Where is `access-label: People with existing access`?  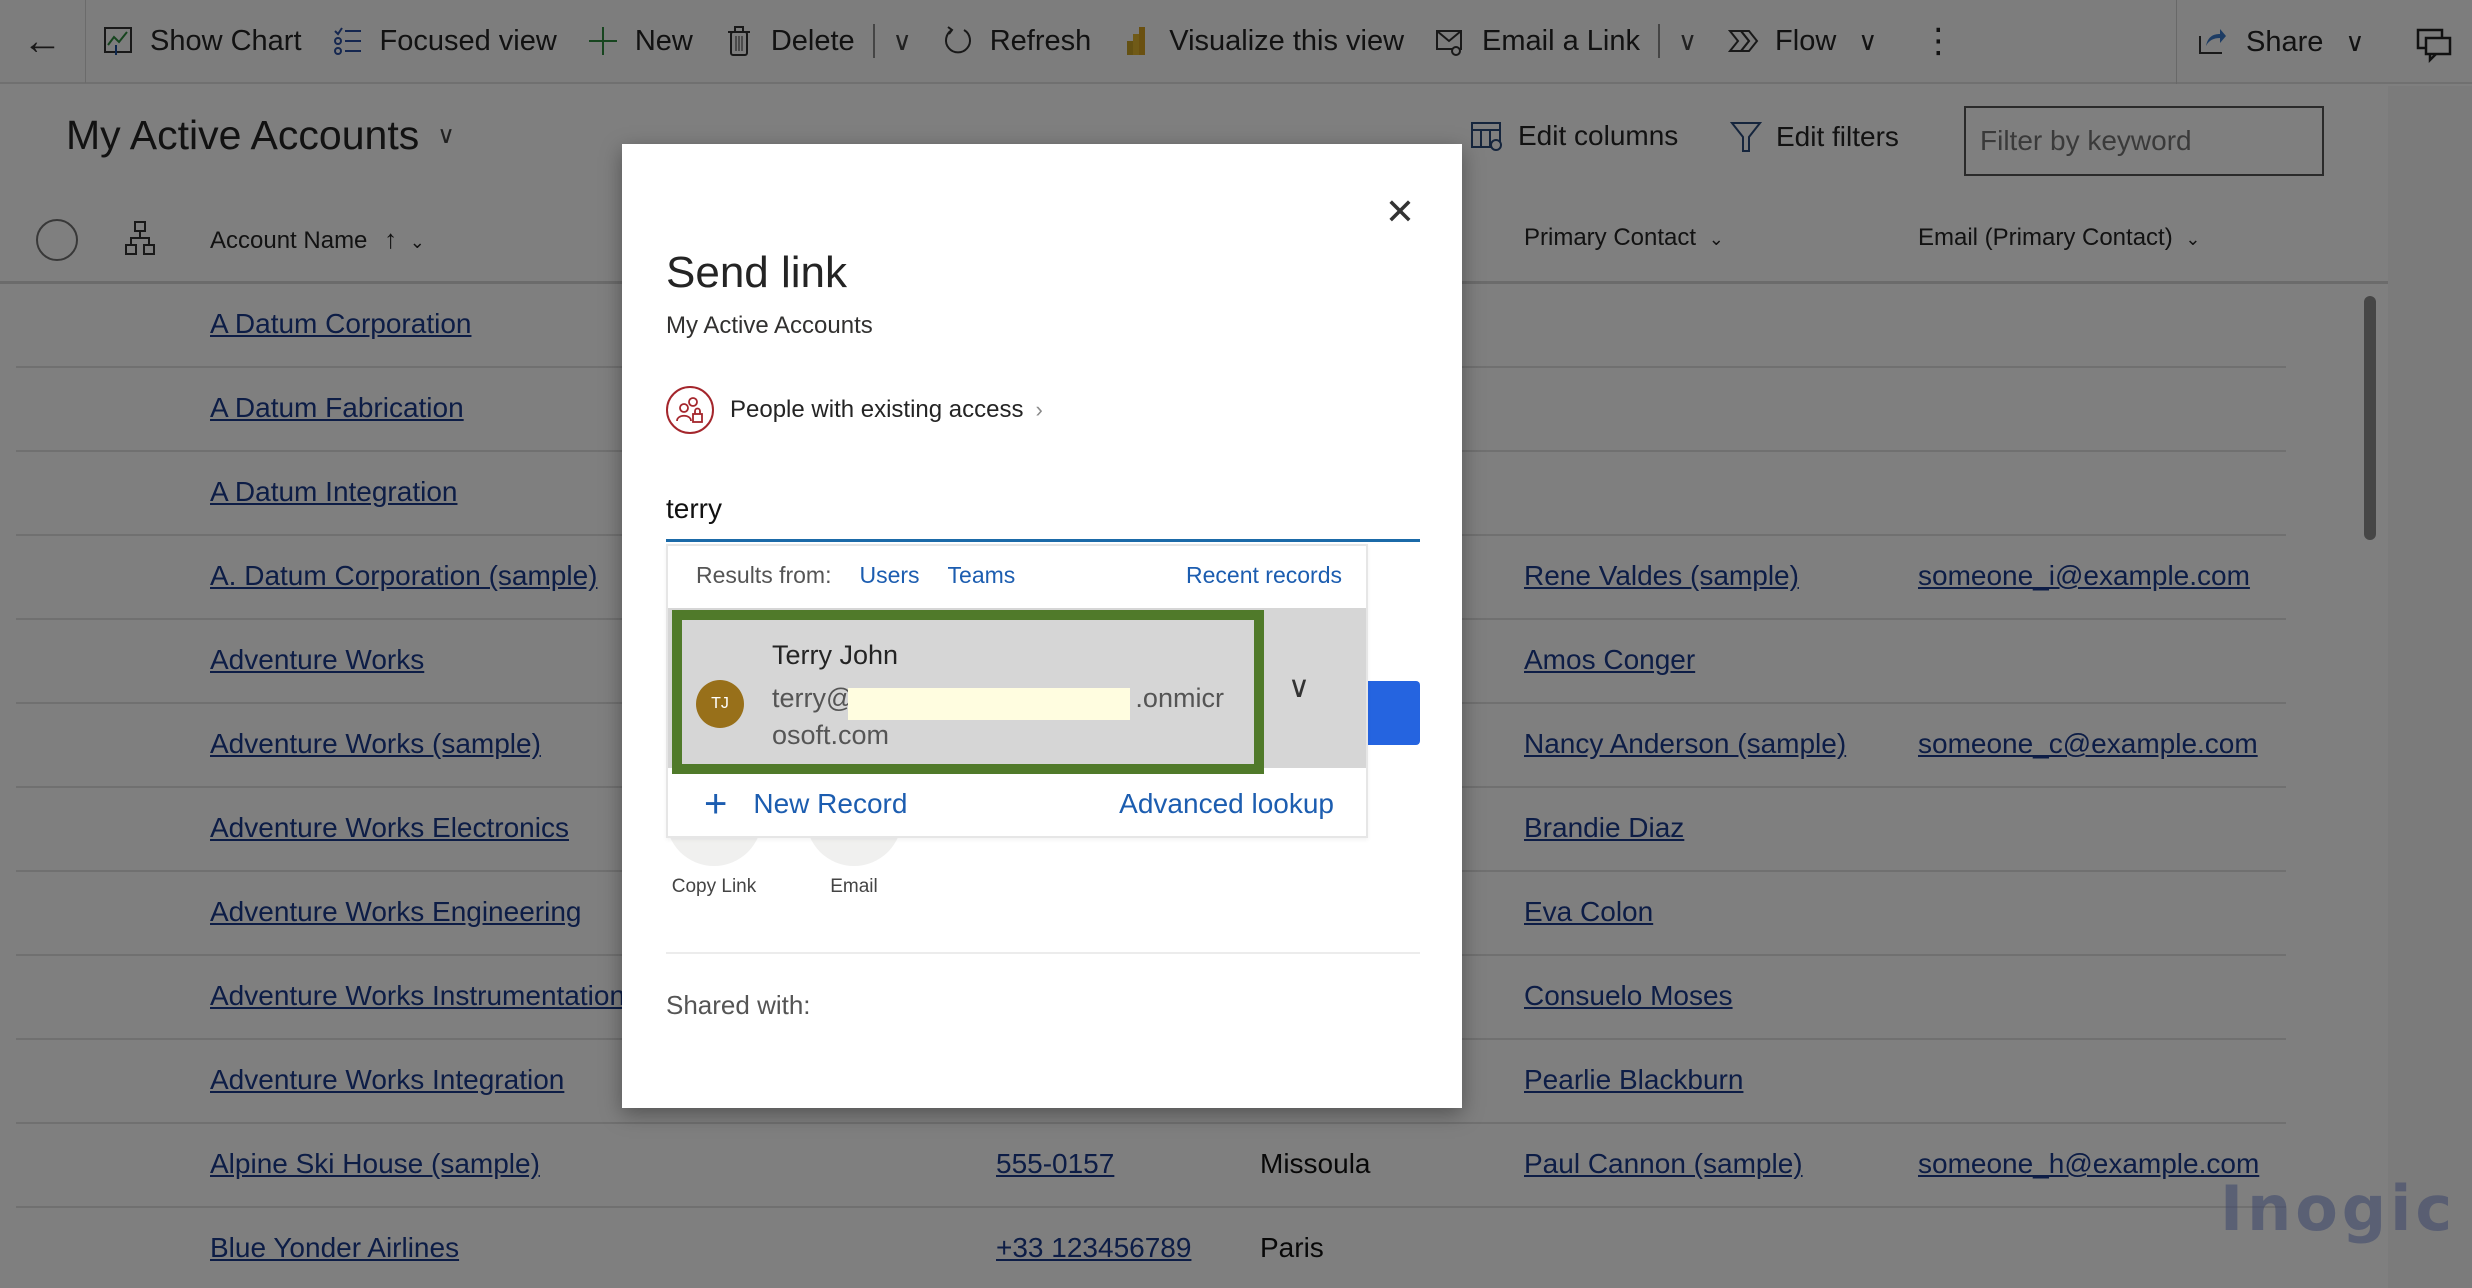 access-label: People with existing access is located at coordinates (877, 409).